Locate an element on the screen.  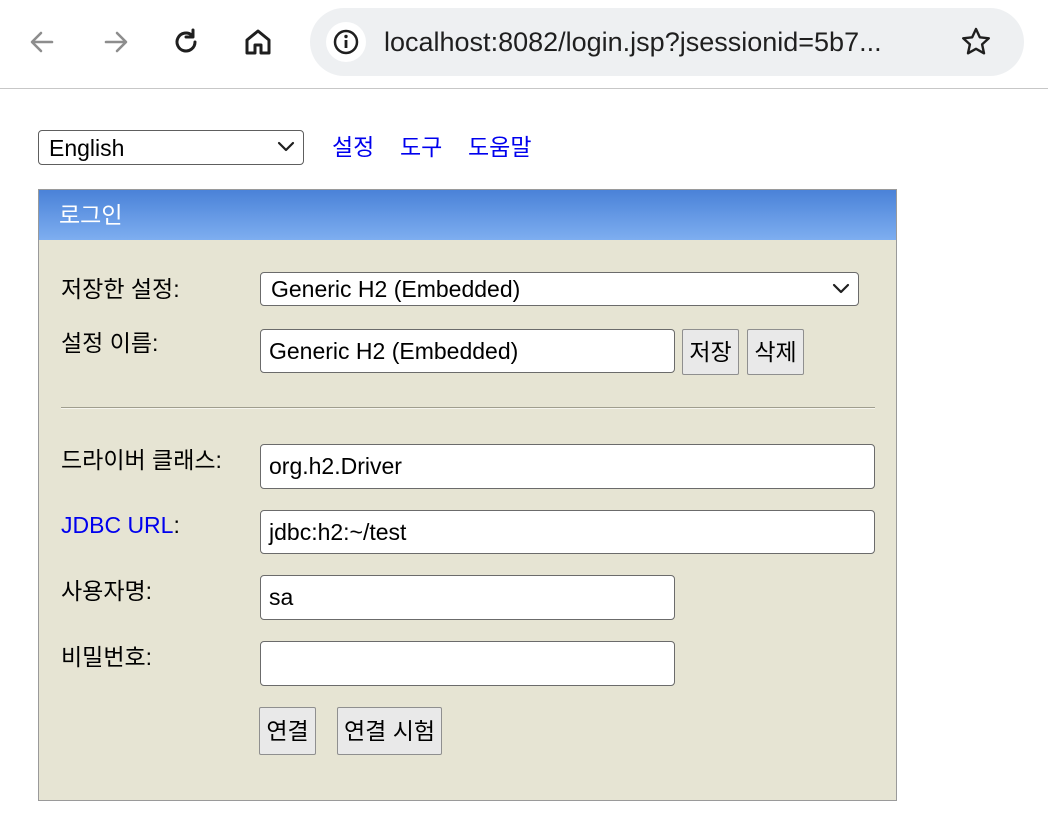
setting-name-label: 설정 이름: is located at coordinates (110, 343).